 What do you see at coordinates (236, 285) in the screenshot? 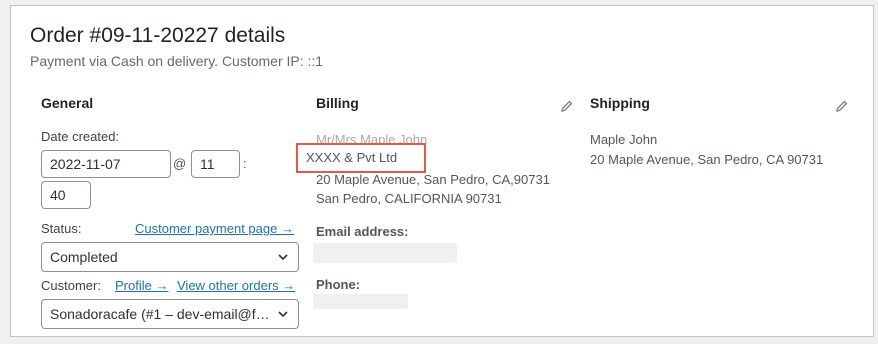
I see `view-other-orders-link: View other orders →` at bounding box center [236, 285].